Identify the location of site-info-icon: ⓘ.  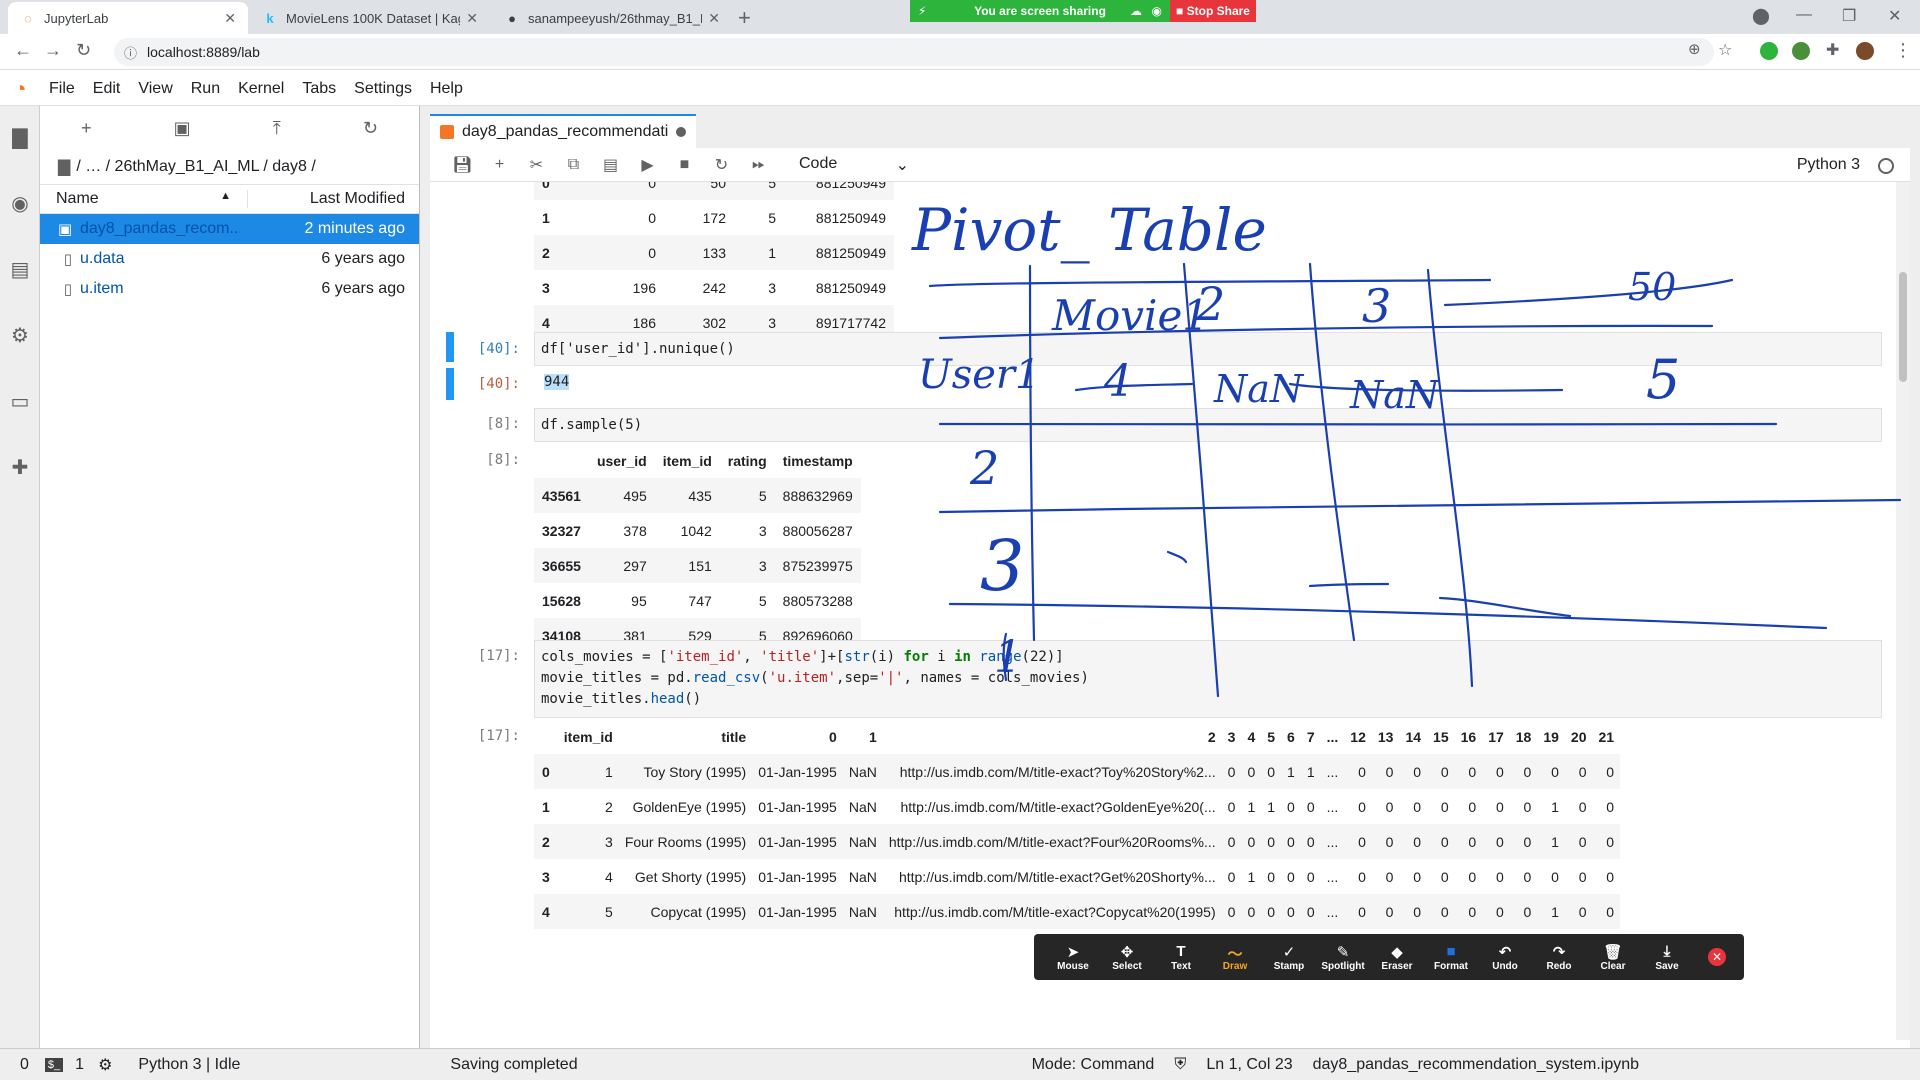
(130, 52).